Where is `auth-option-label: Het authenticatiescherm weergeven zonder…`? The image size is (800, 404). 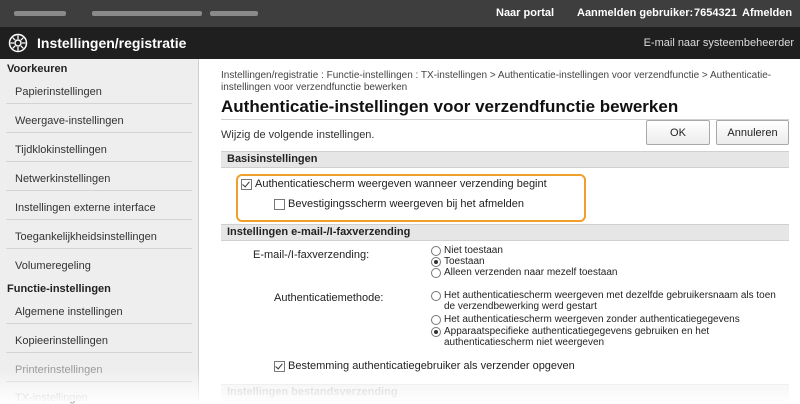
auth-option-label: Het authenticatiescherm weergeven zonder… is located at coordinates (592, 319).